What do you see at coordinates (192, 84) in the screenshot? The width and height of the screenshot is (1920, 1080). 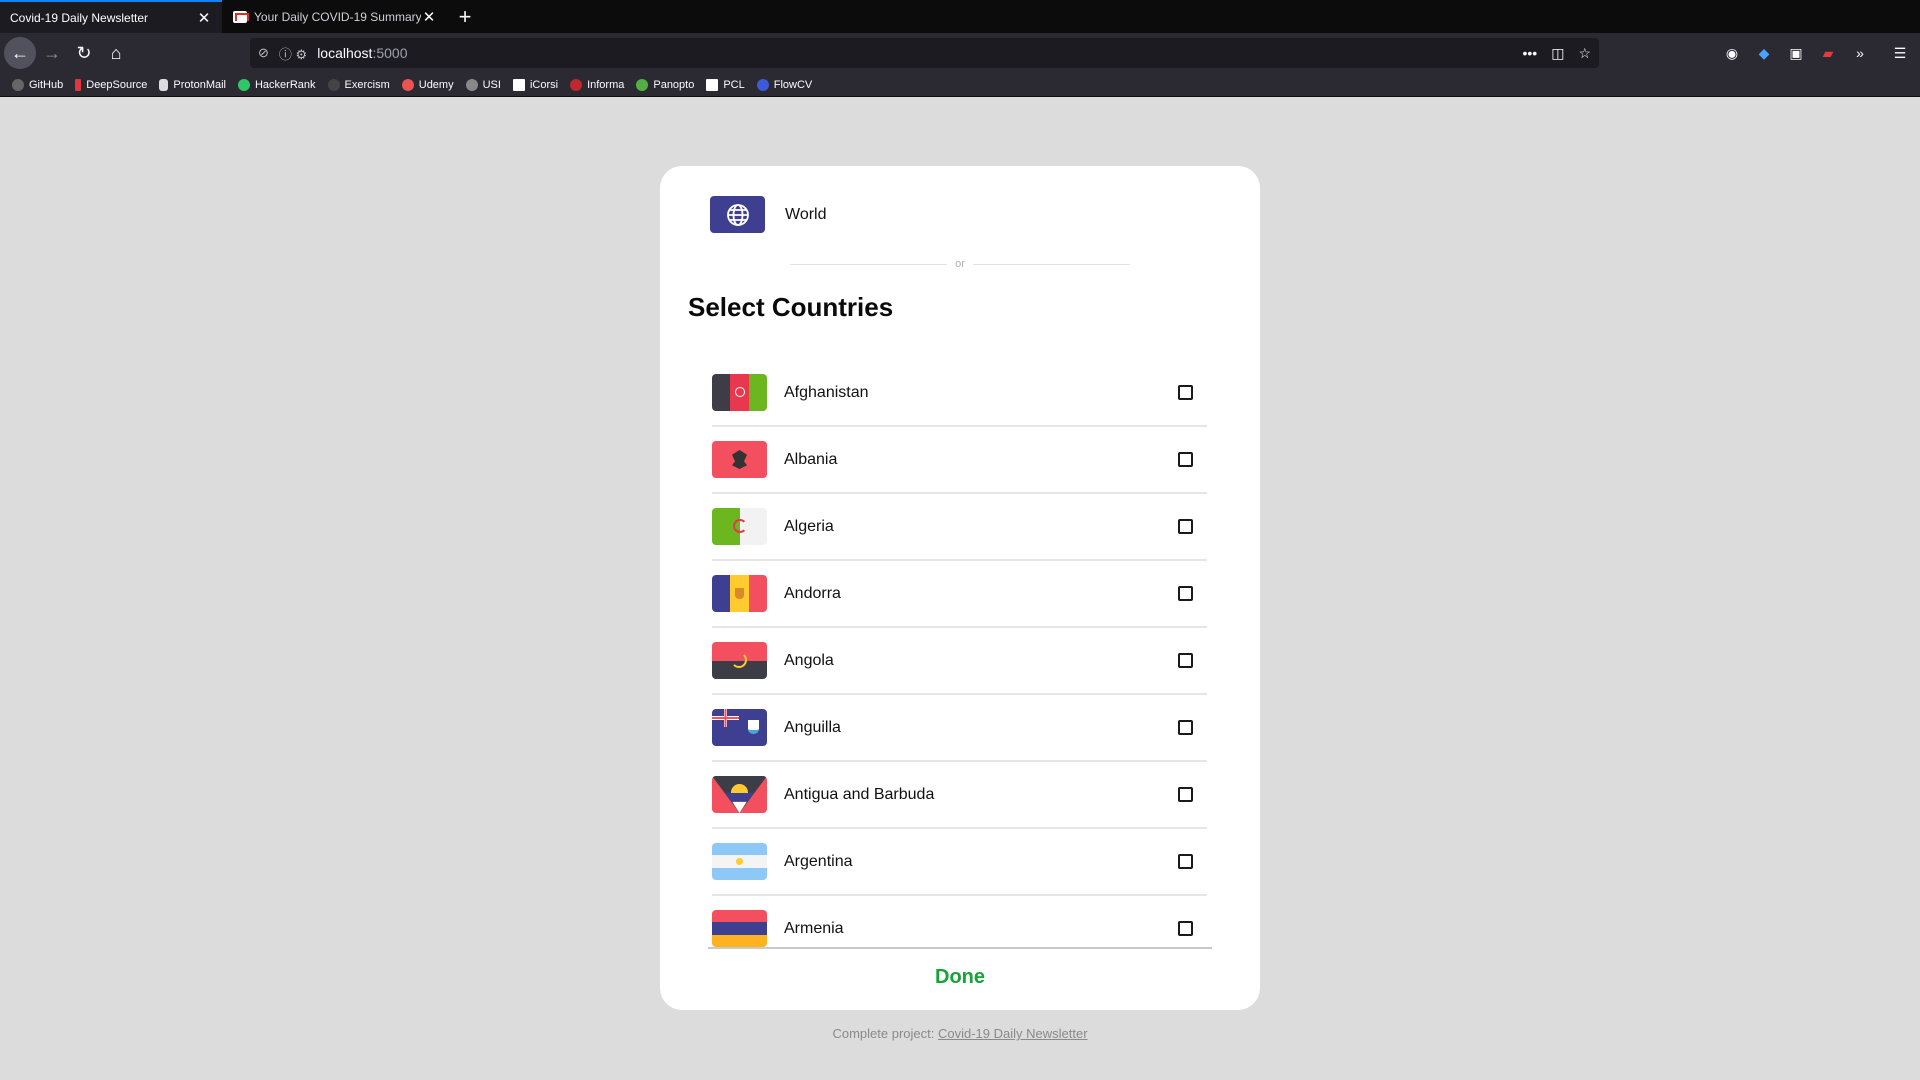 I see `bookmark-protonmail: ProtonMail` at bounding box center [192, 84].